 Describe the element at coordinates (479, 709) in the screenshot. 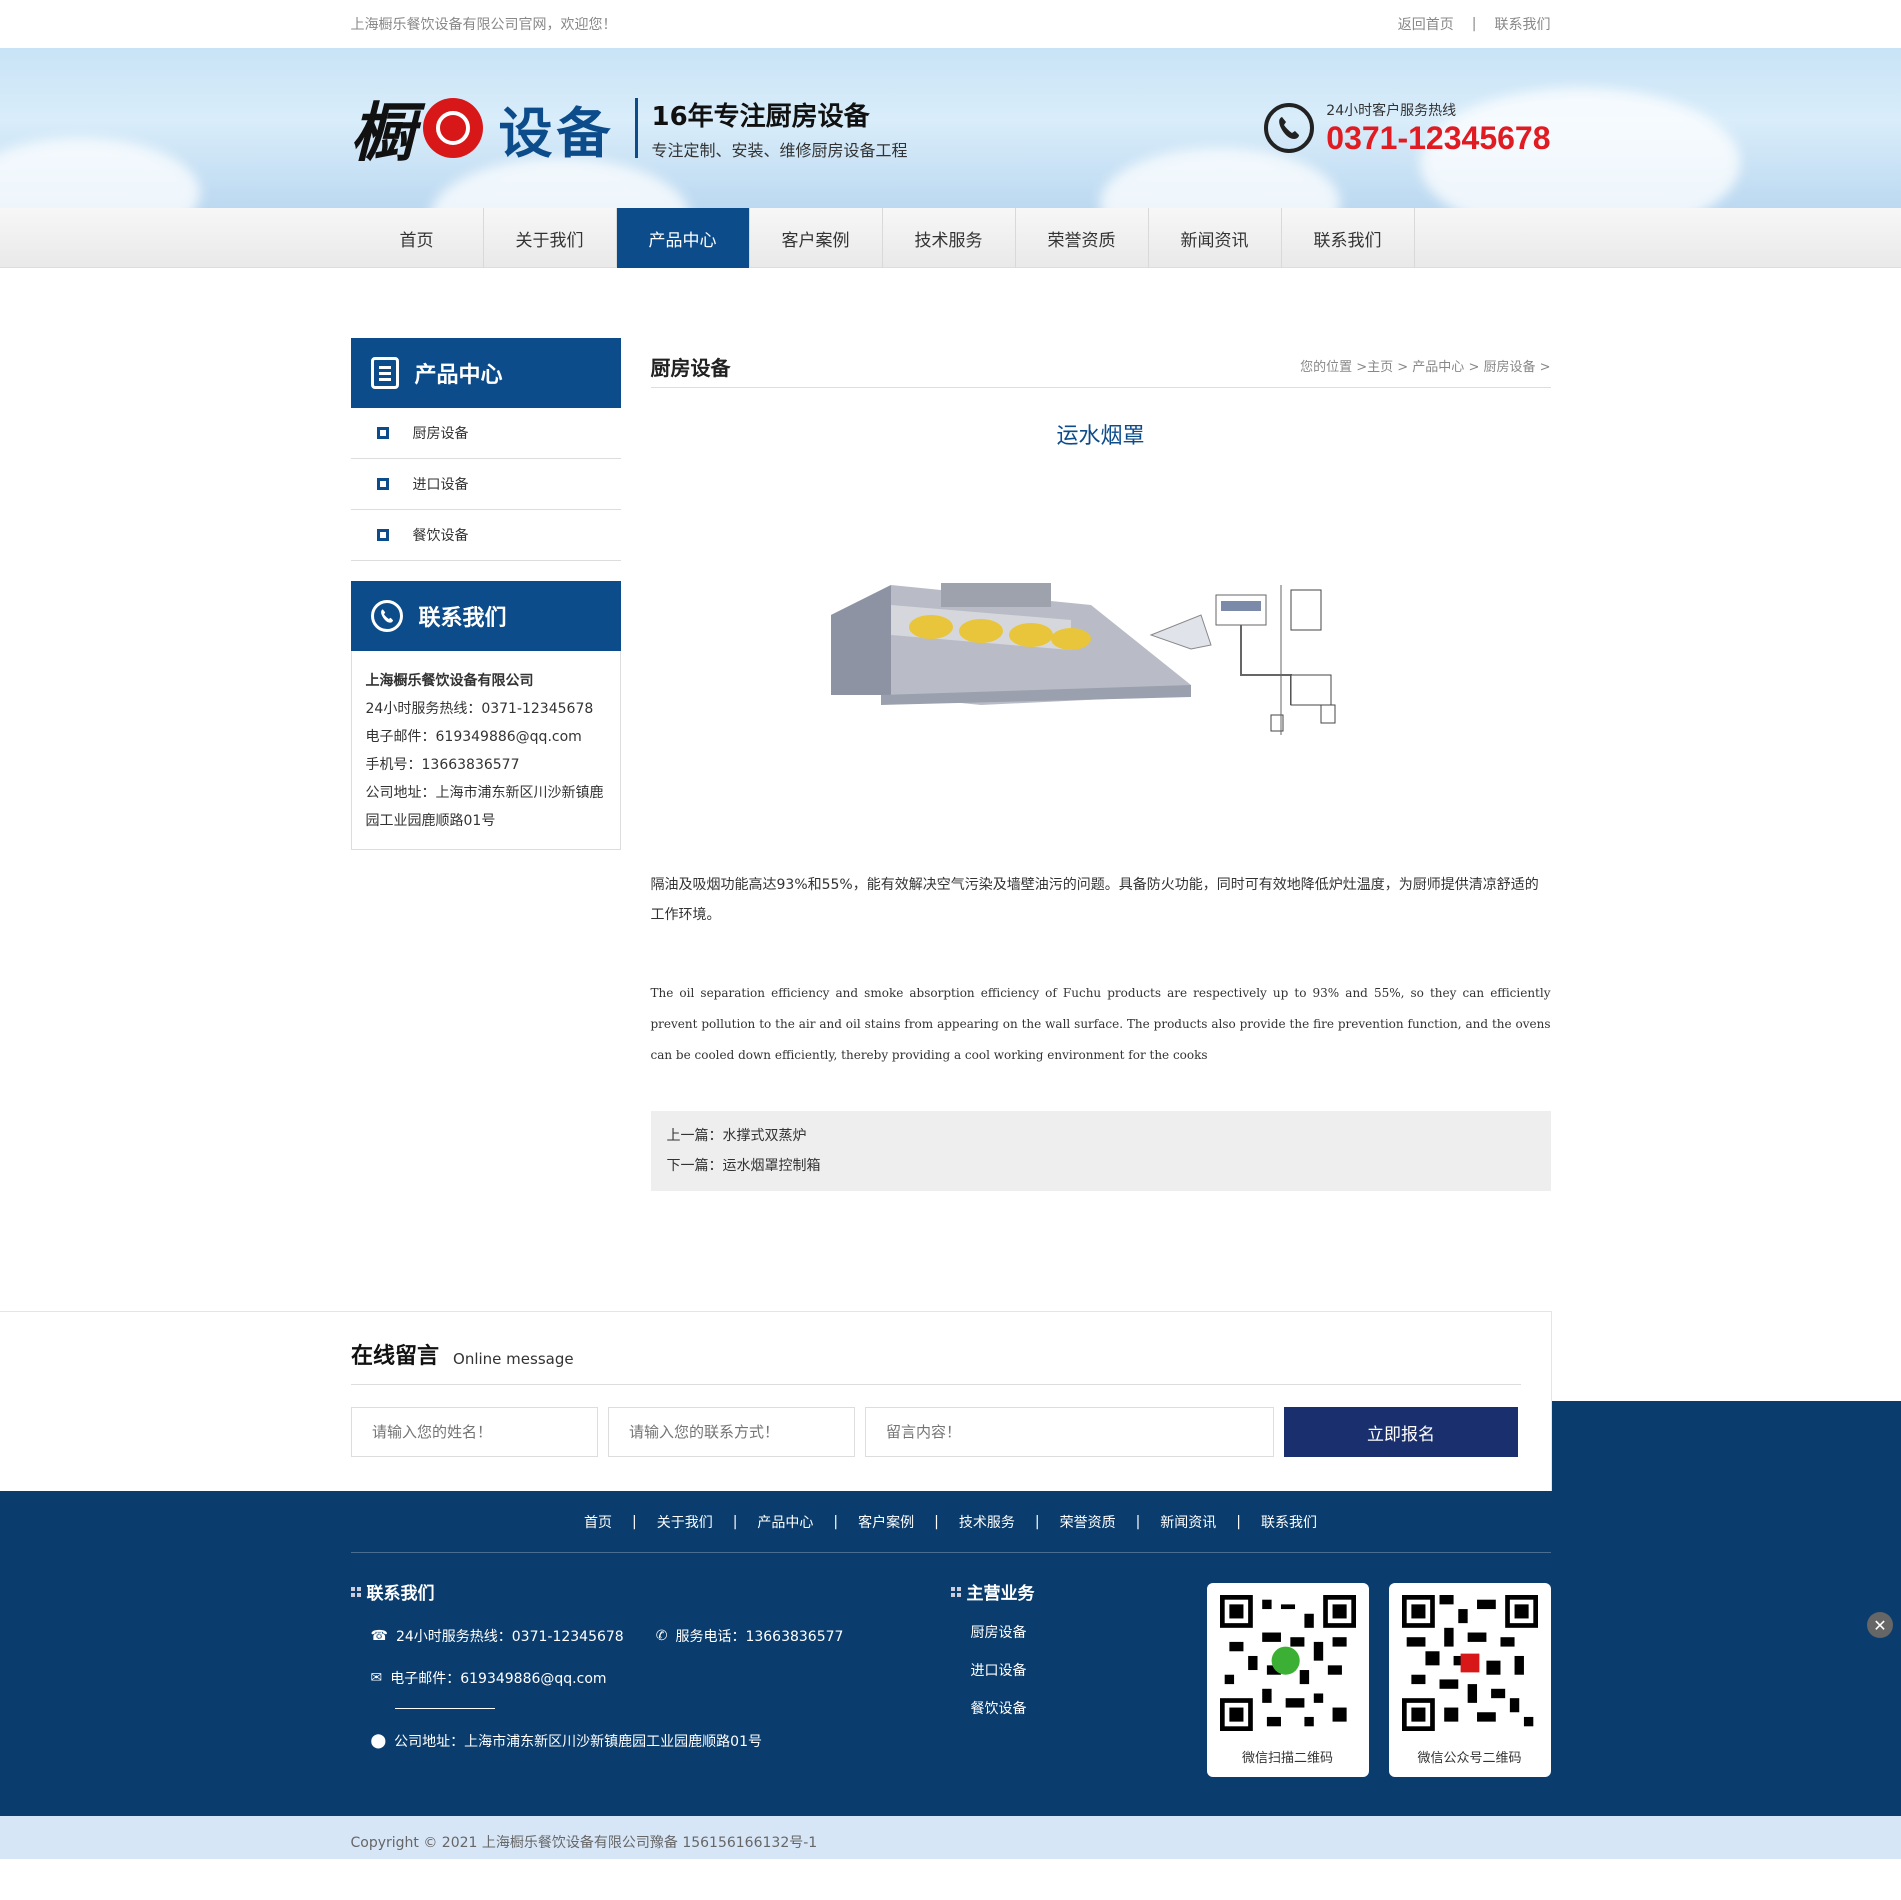

I see `contact-hotline: 24小时服务热线：0371-12345678` at that location.